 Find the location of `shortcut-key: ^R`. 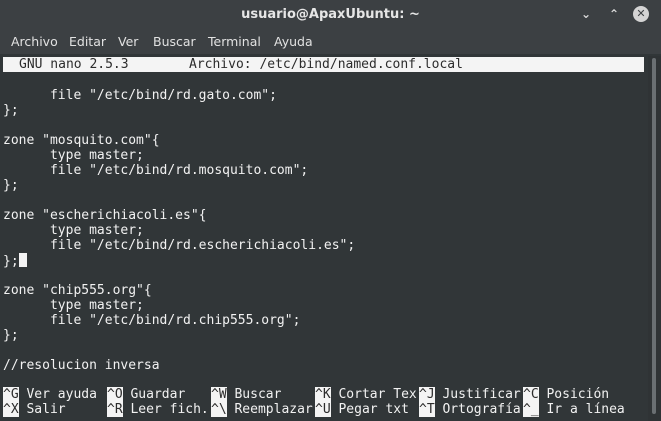

shortcut-key: ^R is located at coordinates (115, 409).